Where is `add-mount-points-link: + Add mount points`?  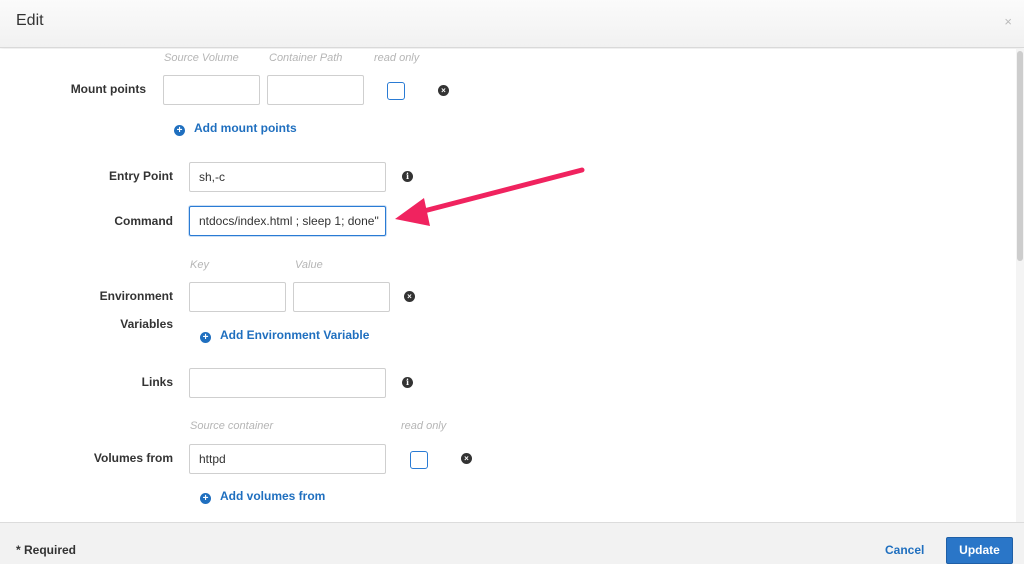 add-mount-points-link: + Add mount points is located at coordinates (235, 128).